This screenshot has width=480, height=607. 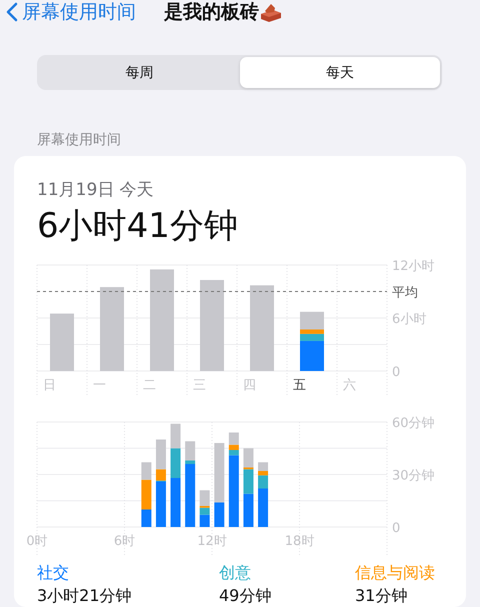 What do you see at coordinates (49, 385) in the screenshot?
I see `axis-label: 日` at bounding box center [49, 385].